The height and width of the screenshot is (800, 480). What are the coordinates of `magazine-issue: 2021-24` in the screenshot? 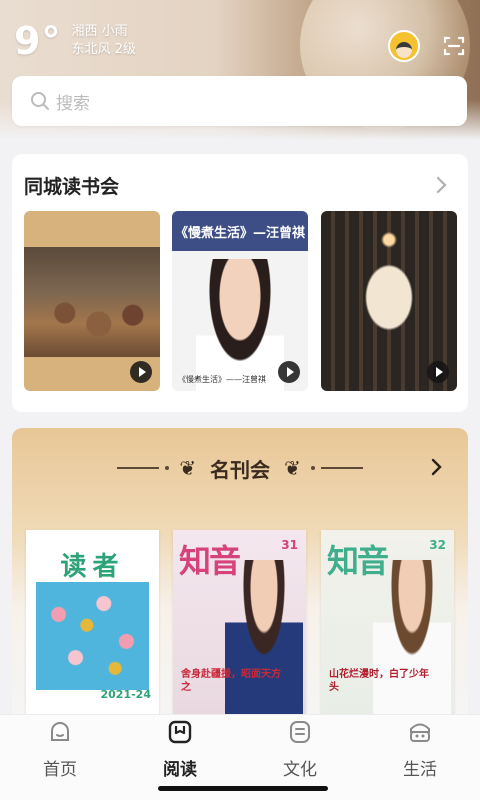 It's located at (126, 694).